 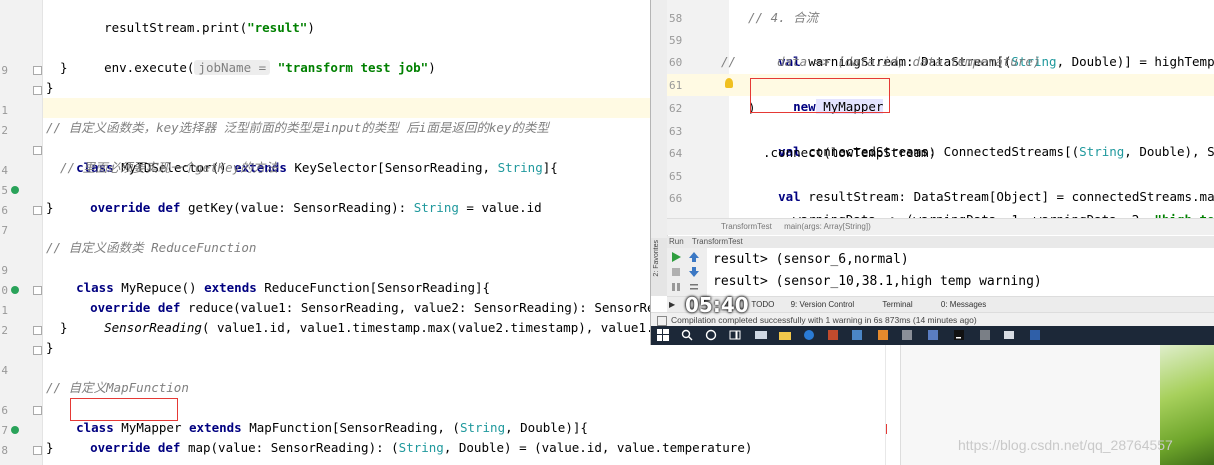 I want to click on code-text: KeySelector[SensorReading,, so click(x=392, y=167).